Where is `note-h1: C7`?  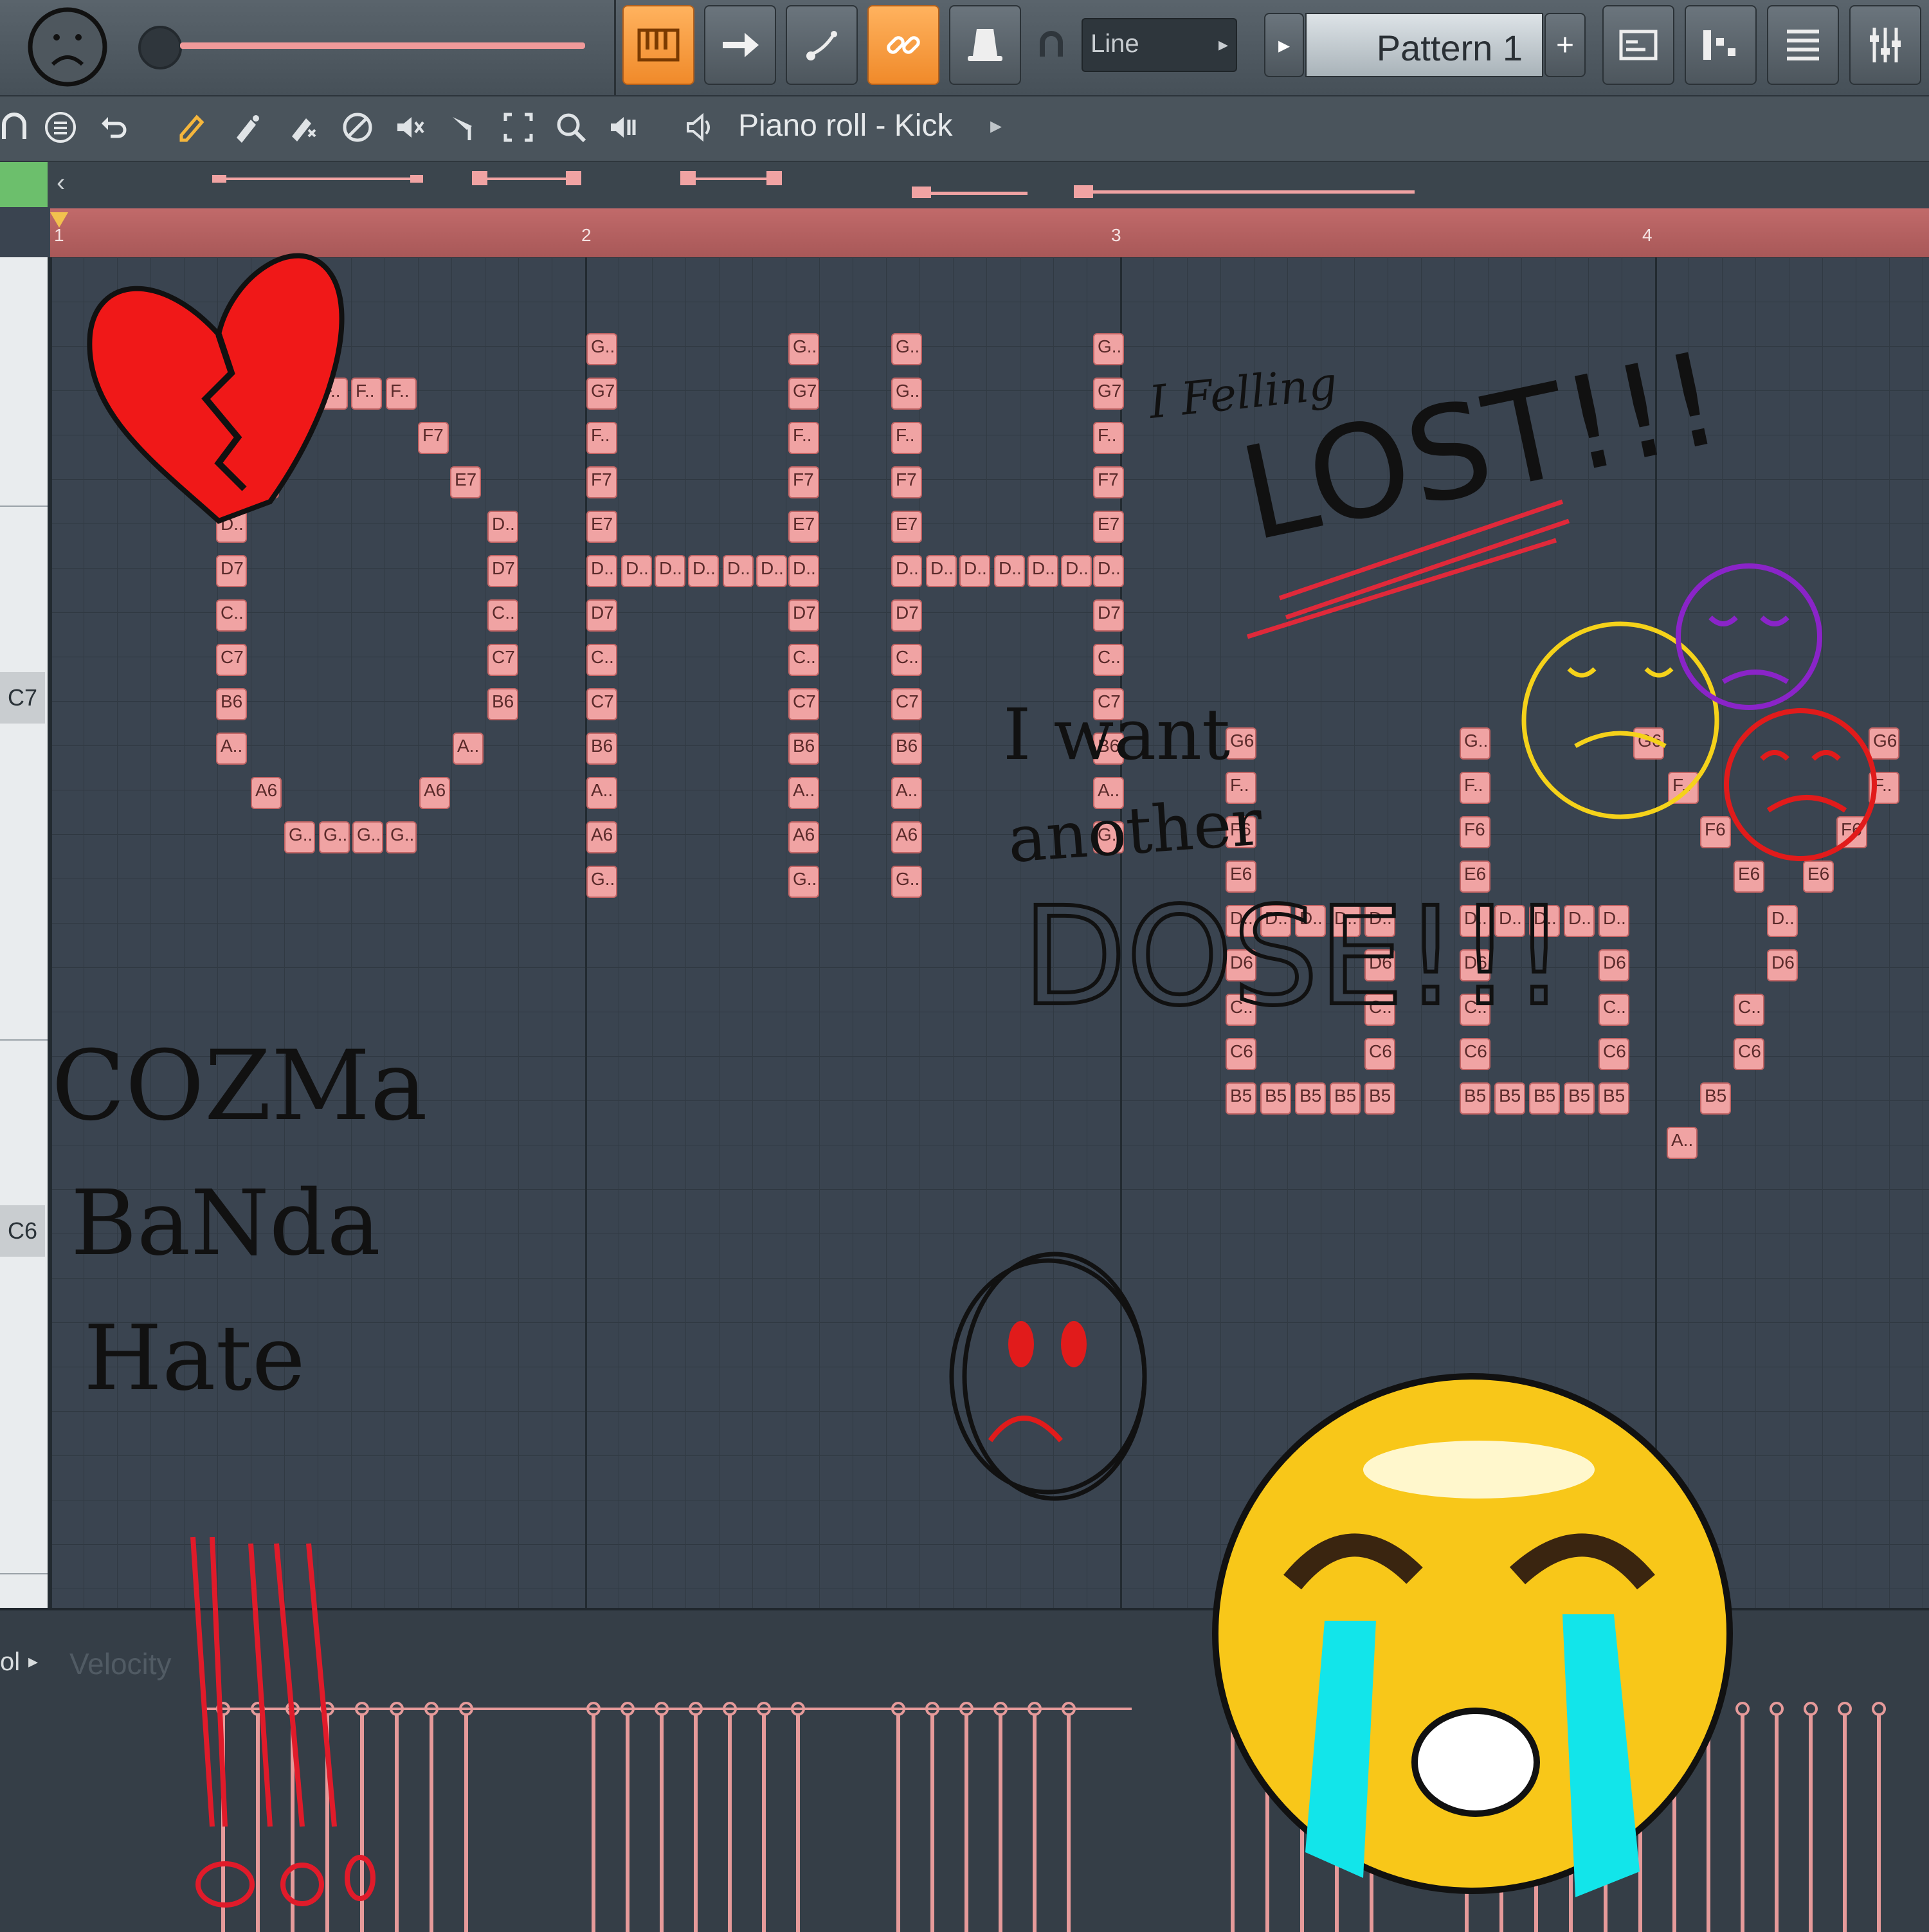 note-h1: C7 is located at coordinates (601, 704).